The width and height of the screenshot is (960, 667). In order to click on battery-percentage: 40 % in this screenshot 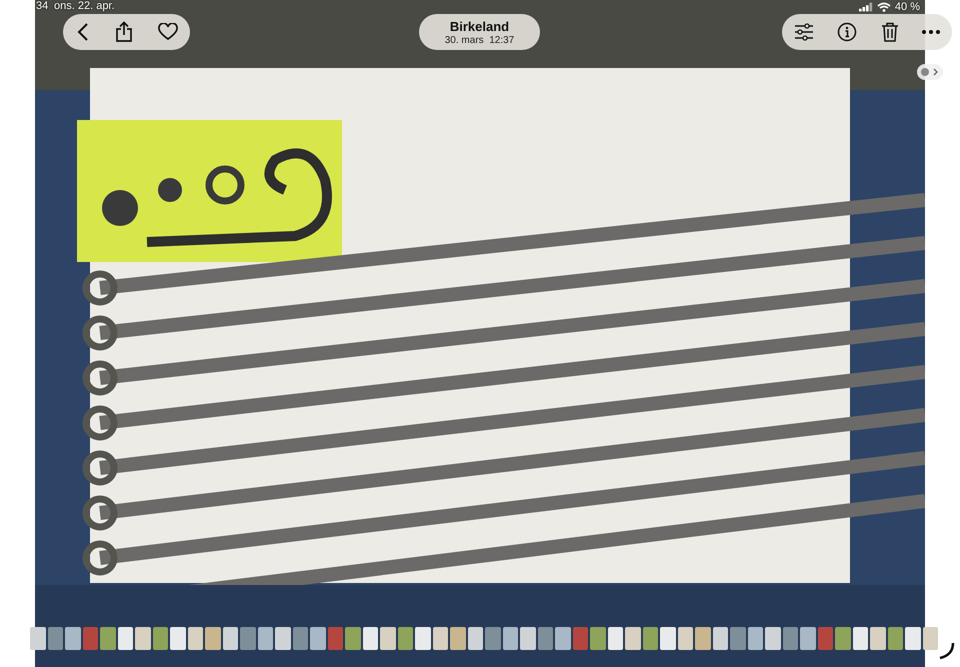, I will do `click(907, 7)`.